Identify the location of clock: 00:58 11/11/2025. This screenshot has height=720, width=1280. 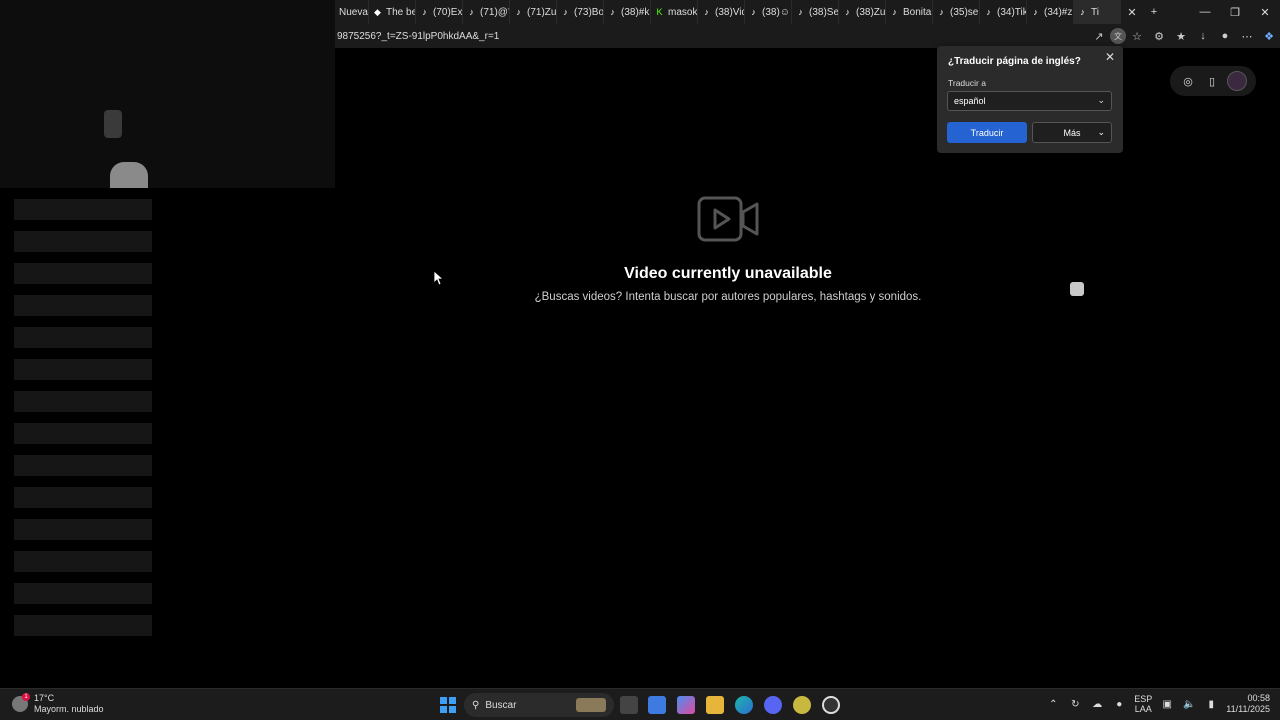
(1248, 704).